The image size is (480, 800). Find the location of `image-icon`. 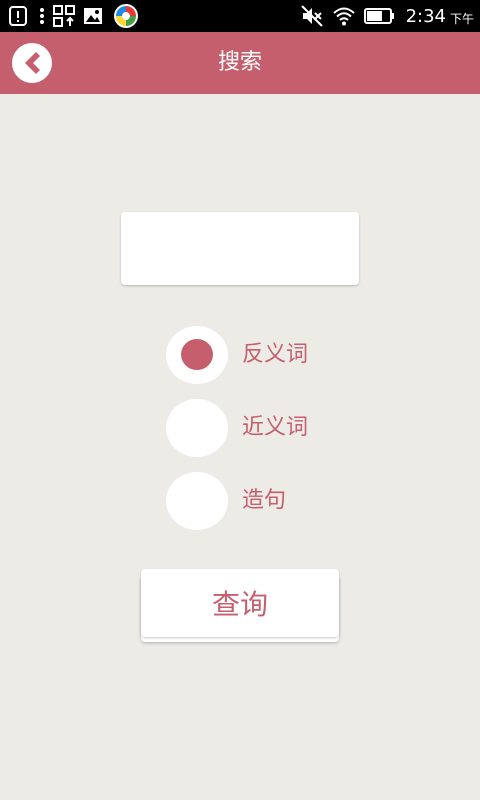

image-icon is located at coordinates (94, 16).